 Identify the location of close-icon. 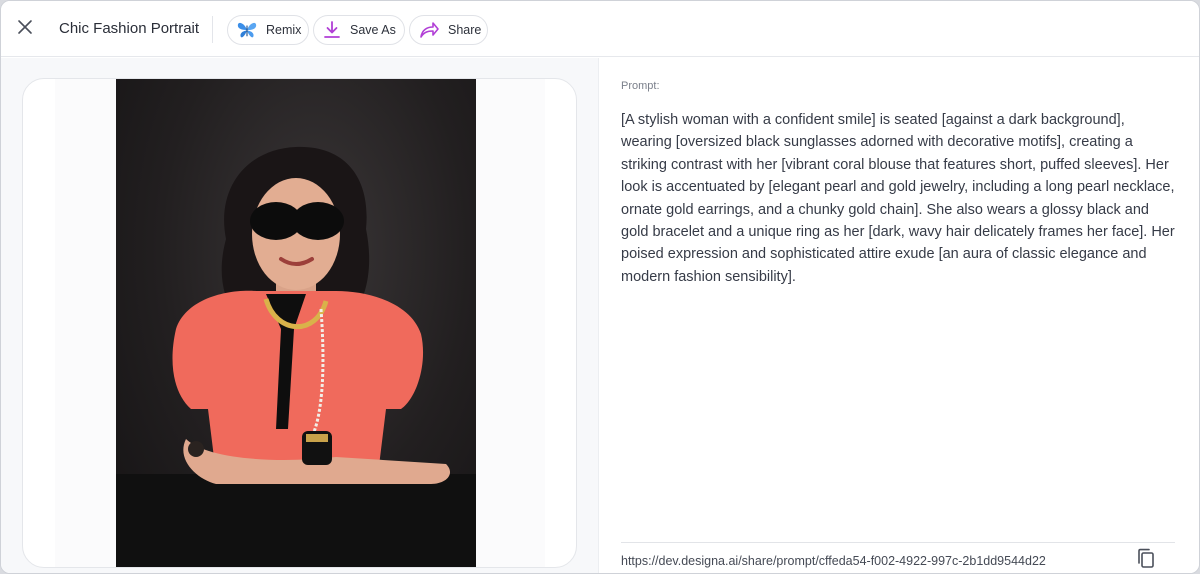
(25, 29).